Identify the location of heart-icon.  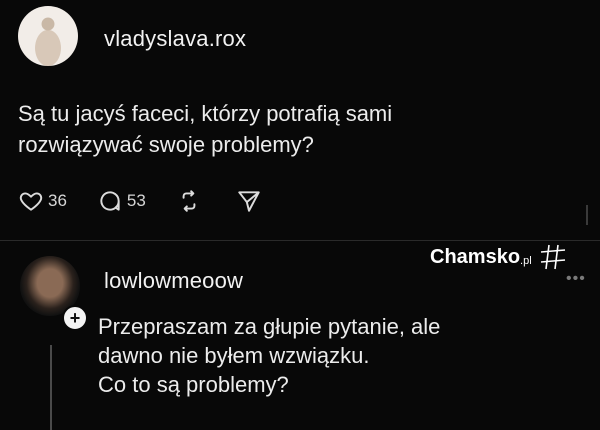
(31, 201).